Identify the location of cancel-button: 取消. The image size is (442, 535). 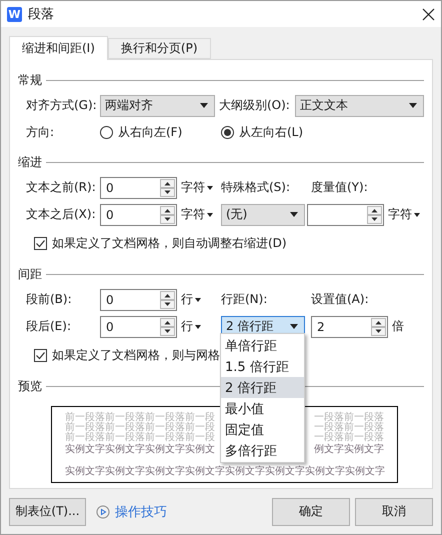
(394, 512).